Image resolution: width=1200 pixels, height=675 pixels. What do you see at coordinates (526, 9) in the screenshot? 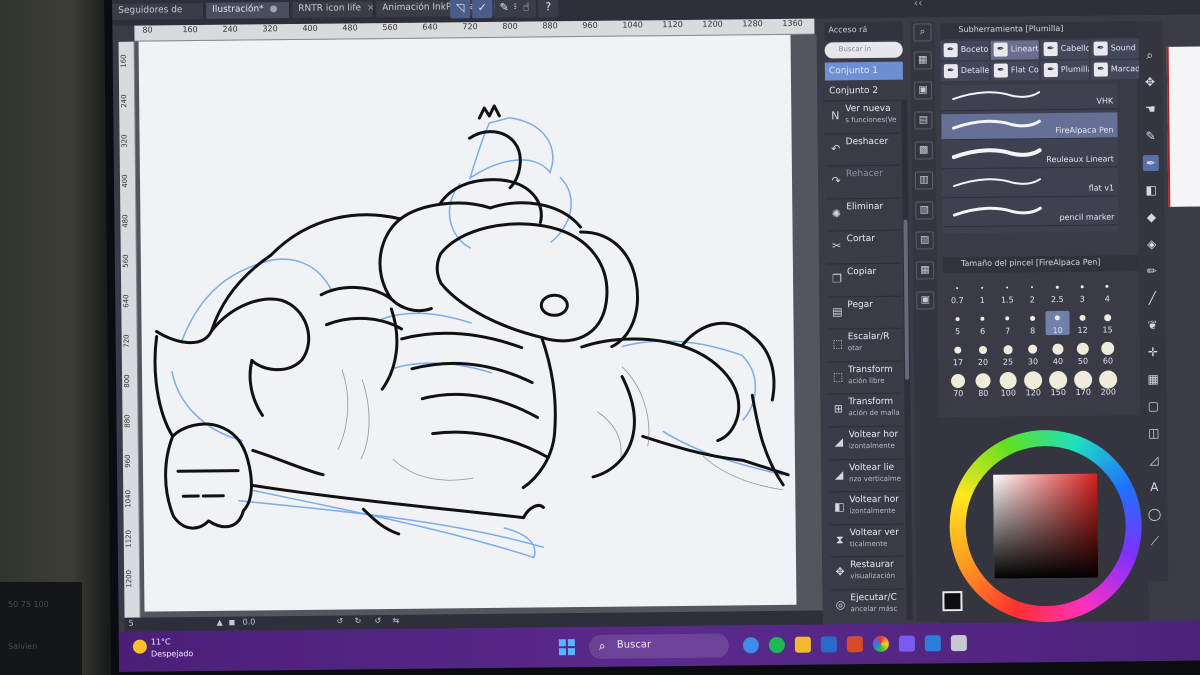
I see `hand-tool-icon: ☝` at bounding box center [526, 9].